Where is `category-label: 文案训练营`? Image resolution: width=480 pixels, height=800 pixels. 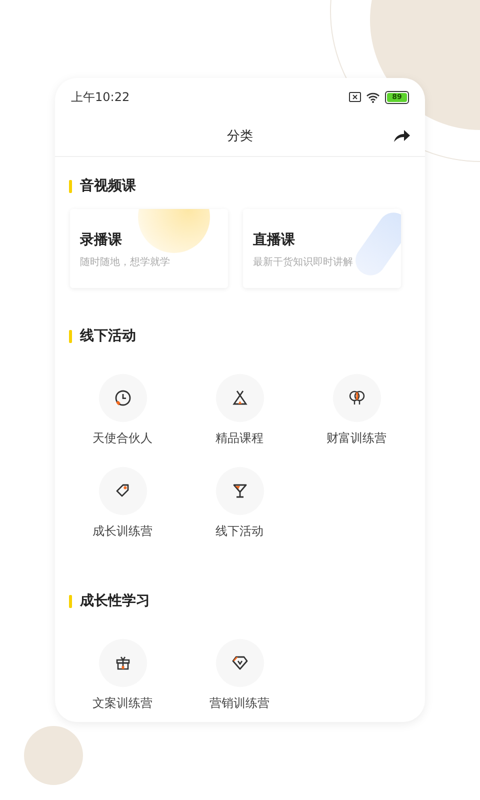
category-label: 文案训练营 is located at coordinates (122, 703).